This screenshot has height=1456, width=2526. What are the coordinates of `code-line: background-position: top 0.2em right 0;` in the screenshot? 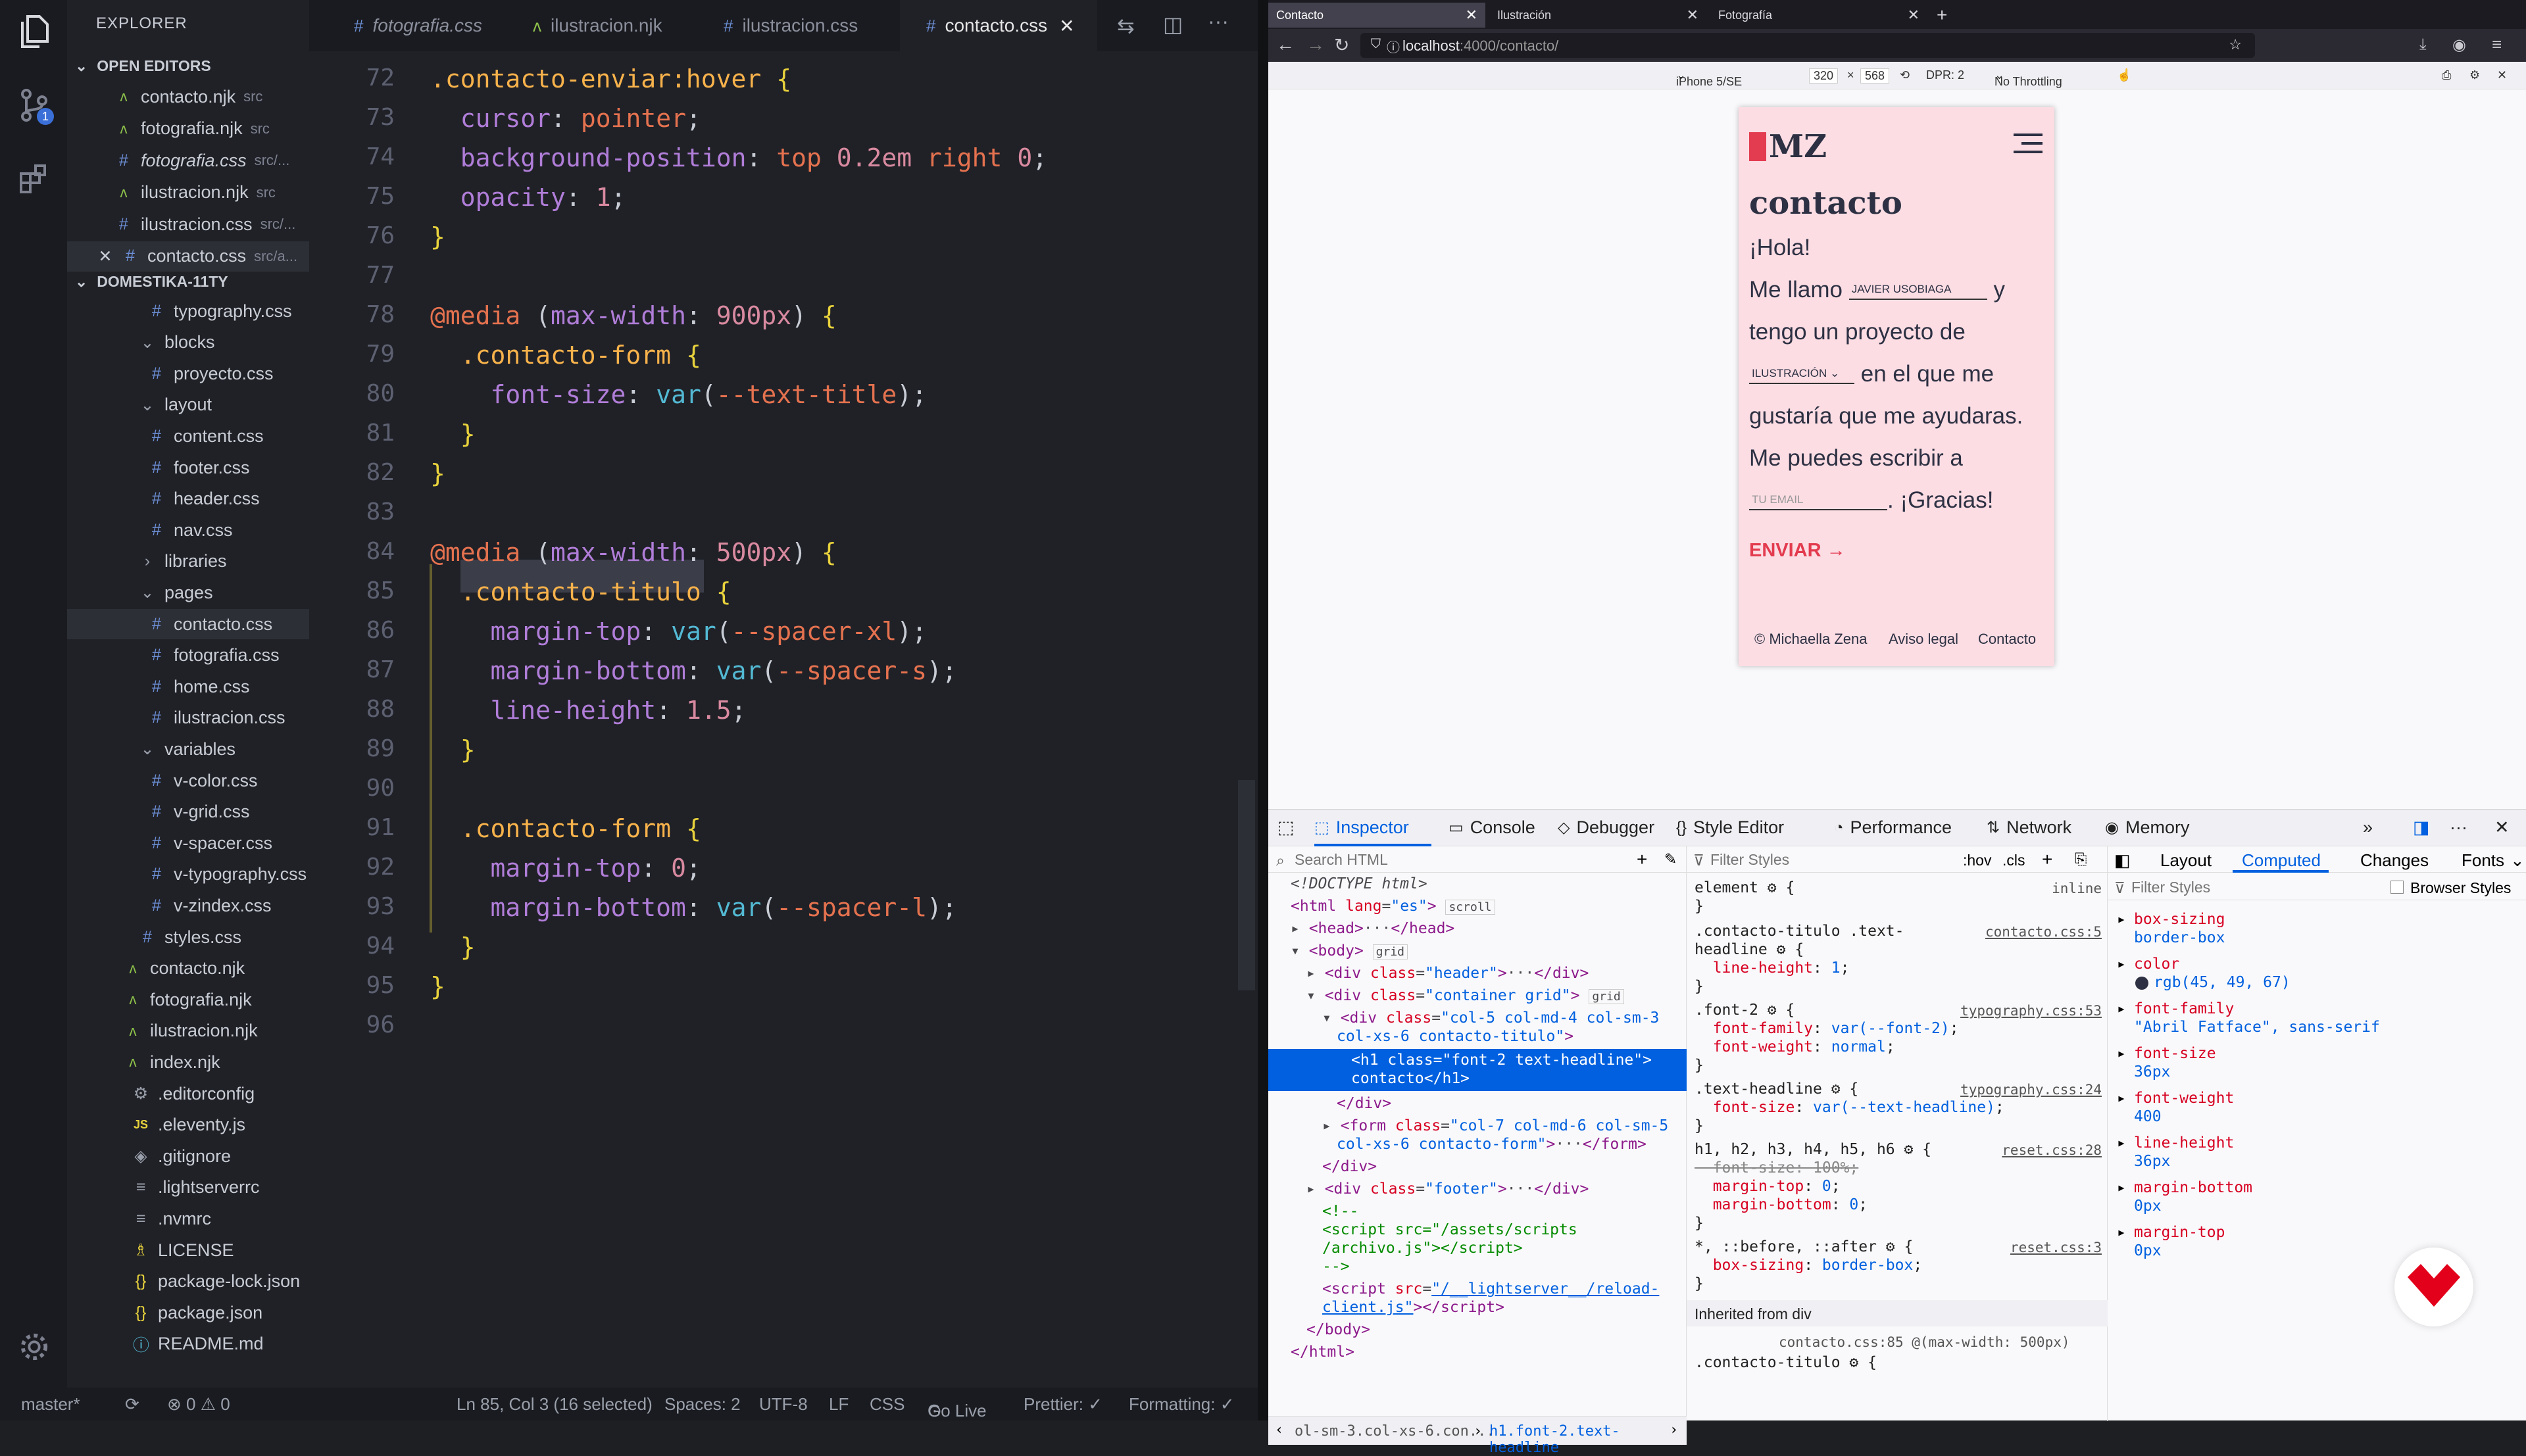 It's located at (738, 157).